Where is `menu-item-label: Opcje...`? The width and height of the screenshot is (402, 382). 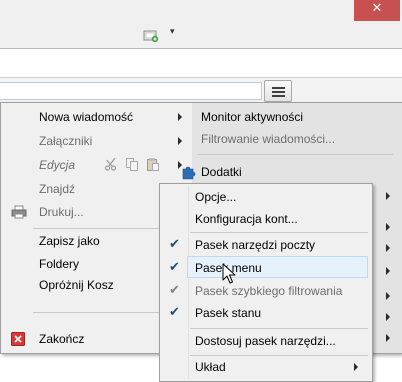
menu-item-label: Opcje... is located at coordinates (216, 197).